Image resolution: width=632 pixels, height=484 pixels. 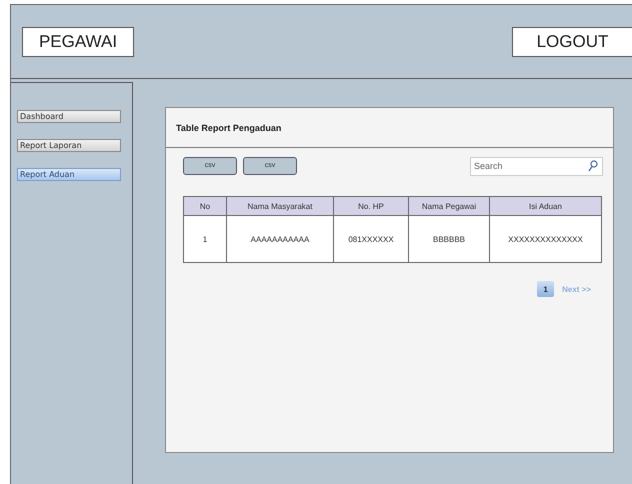 I want to click on table-cell: BBBBBB, so click(x=449, y=239).